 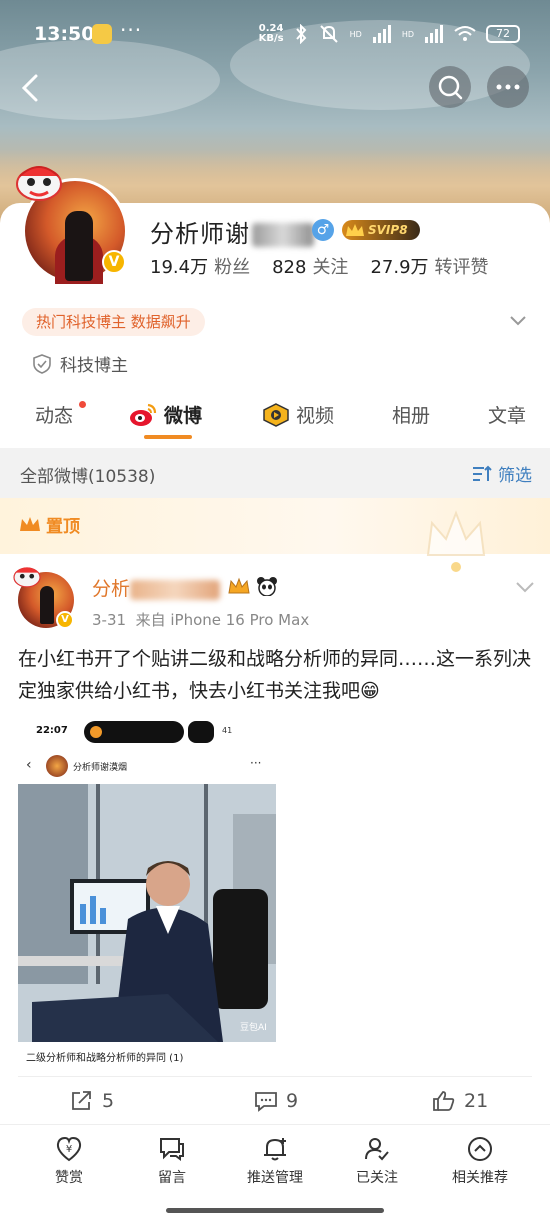 What do you see at coordinates (92, 1101) in the screenshot?
I see `share-button: 5` at bounding box center [92, 1101].